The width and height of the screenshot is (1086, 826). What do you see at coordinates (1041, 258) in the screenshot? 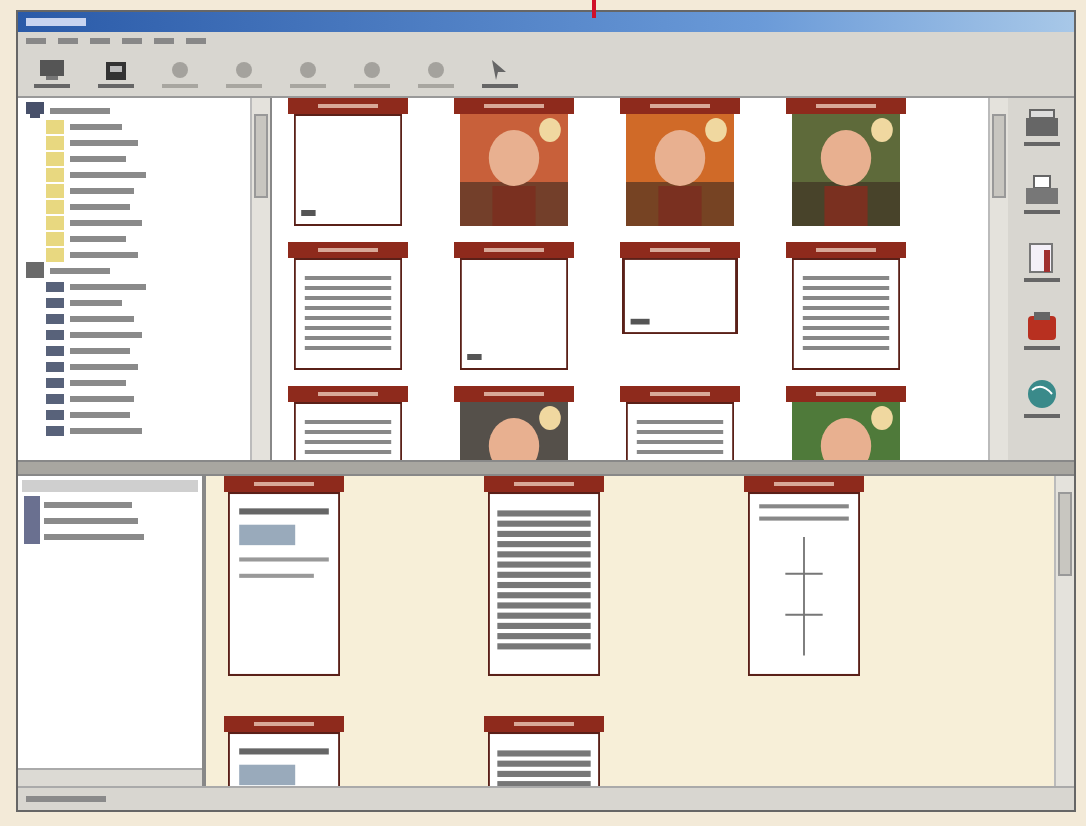
I see `document-icon` at bounding box center [1041, 258].